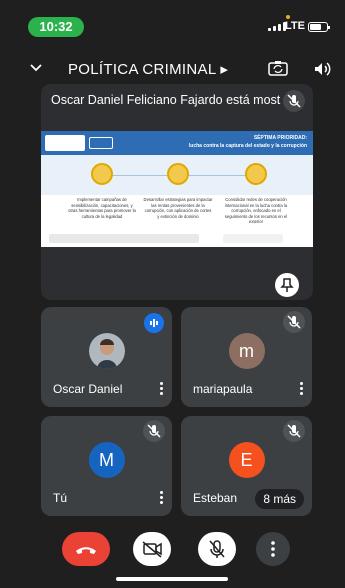 The width and height of the screenshot is (345, 588). What do you see at coordinates (279, 499) in the screenshot?
I see `more-participants-badge: 8 más` at bounding box center [279, 499].